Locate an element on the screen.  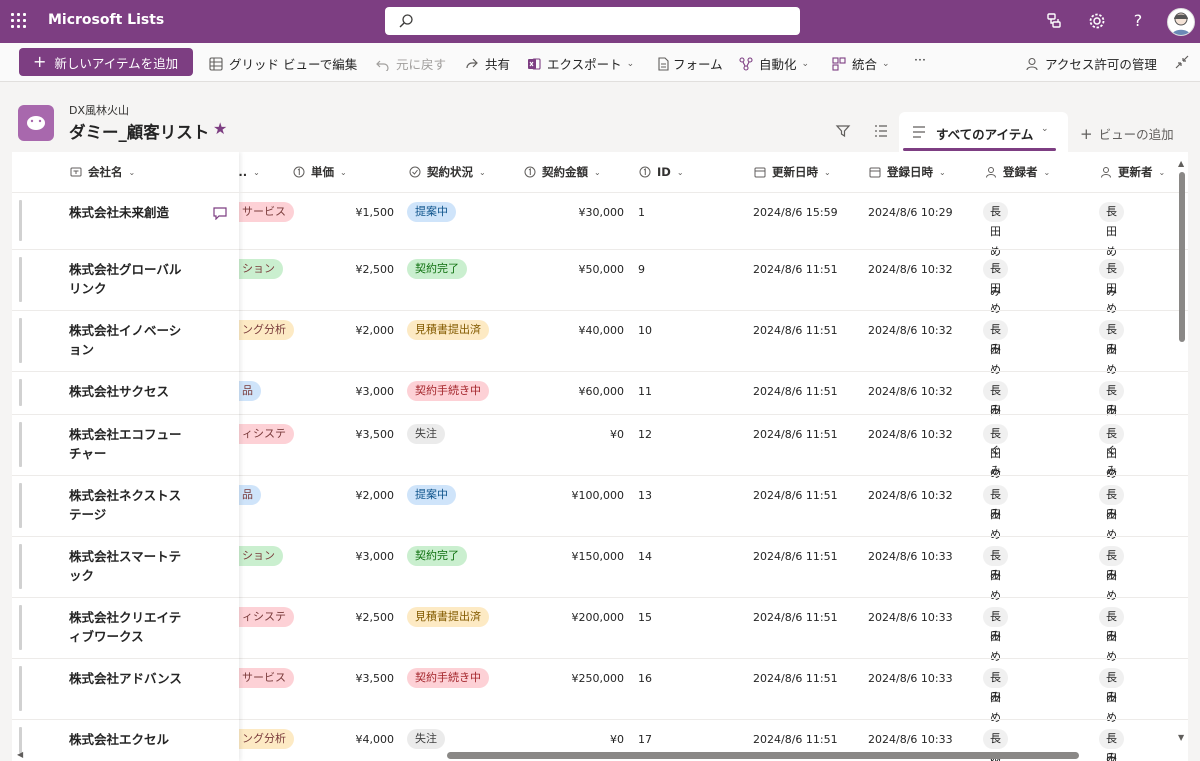
modified-date: 2024/8/6 11:51 is located at coordinates (795, 269).